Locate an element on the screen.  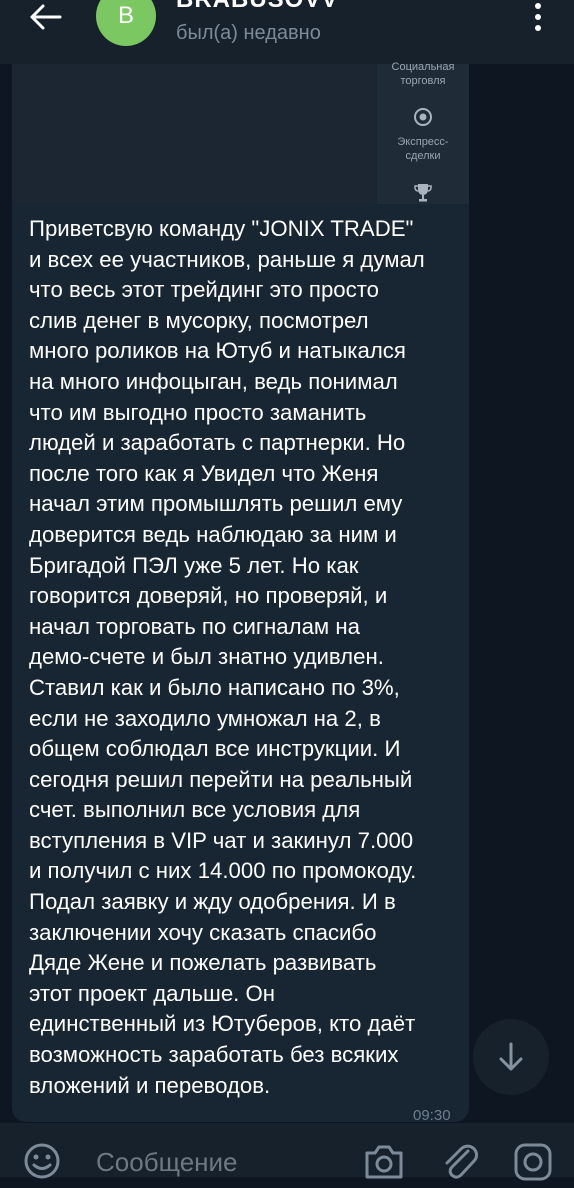
chat-status: был(а) недавно is located at coordinates (248, 33).